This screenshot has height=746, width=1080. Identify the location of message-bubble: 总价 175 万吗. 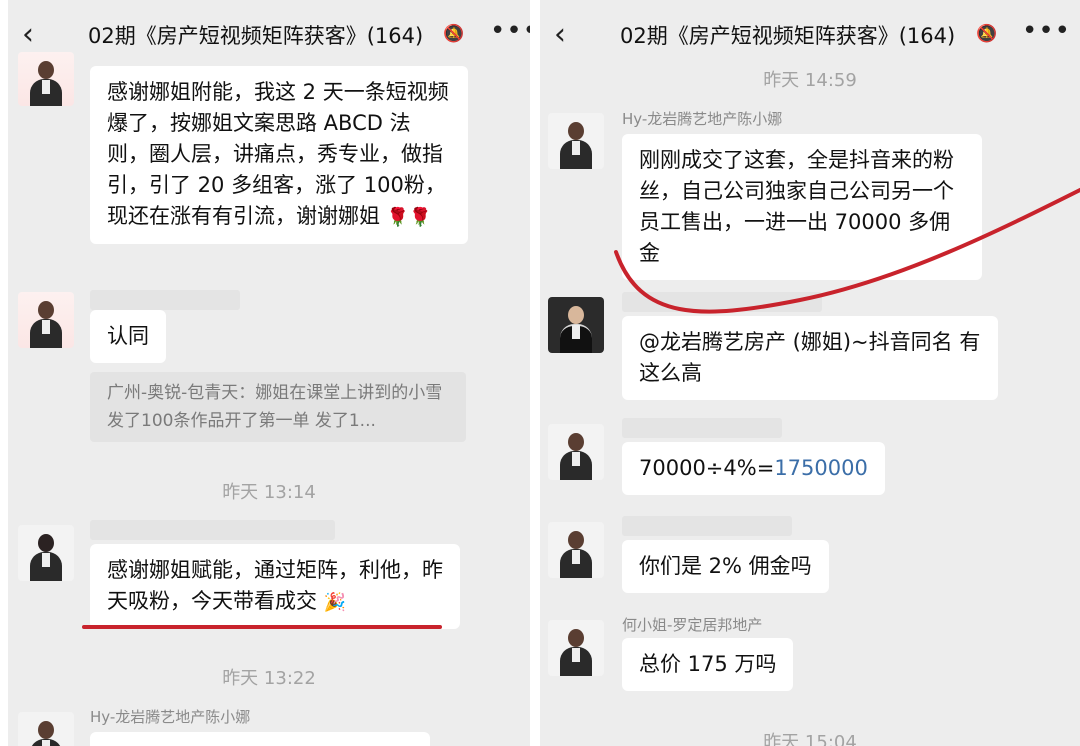
(708, 664).